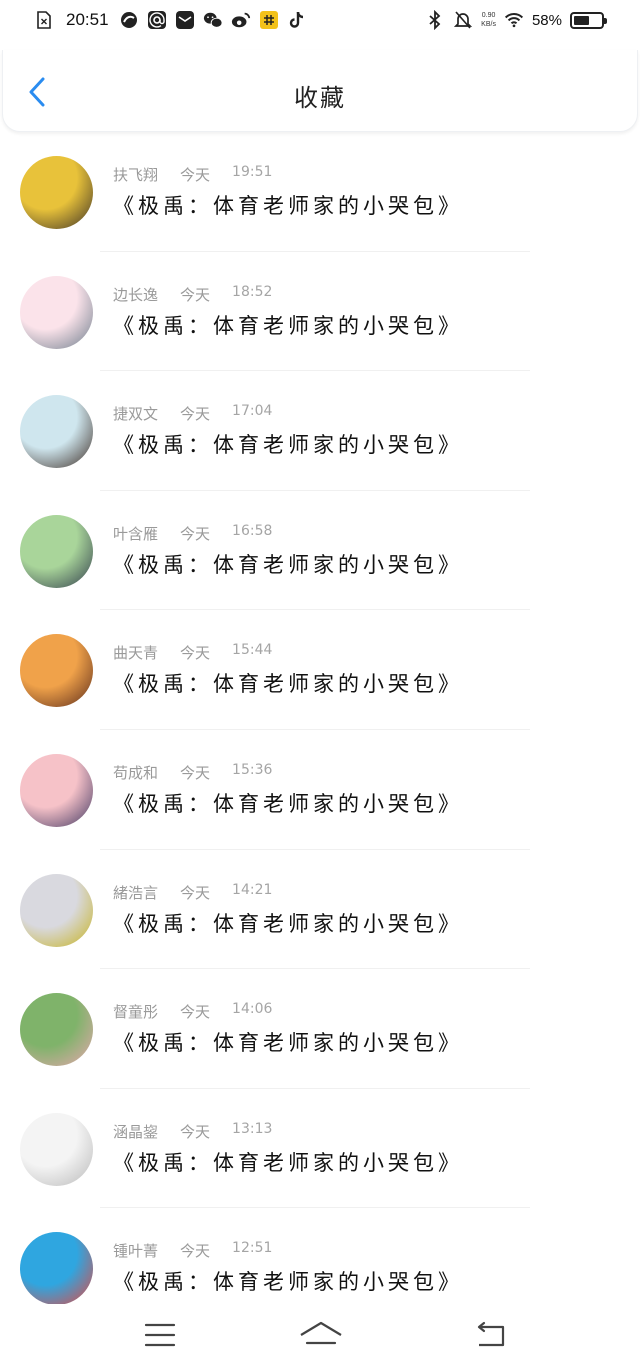  I want to click on author-name: 边长逸, so click(136, 294).